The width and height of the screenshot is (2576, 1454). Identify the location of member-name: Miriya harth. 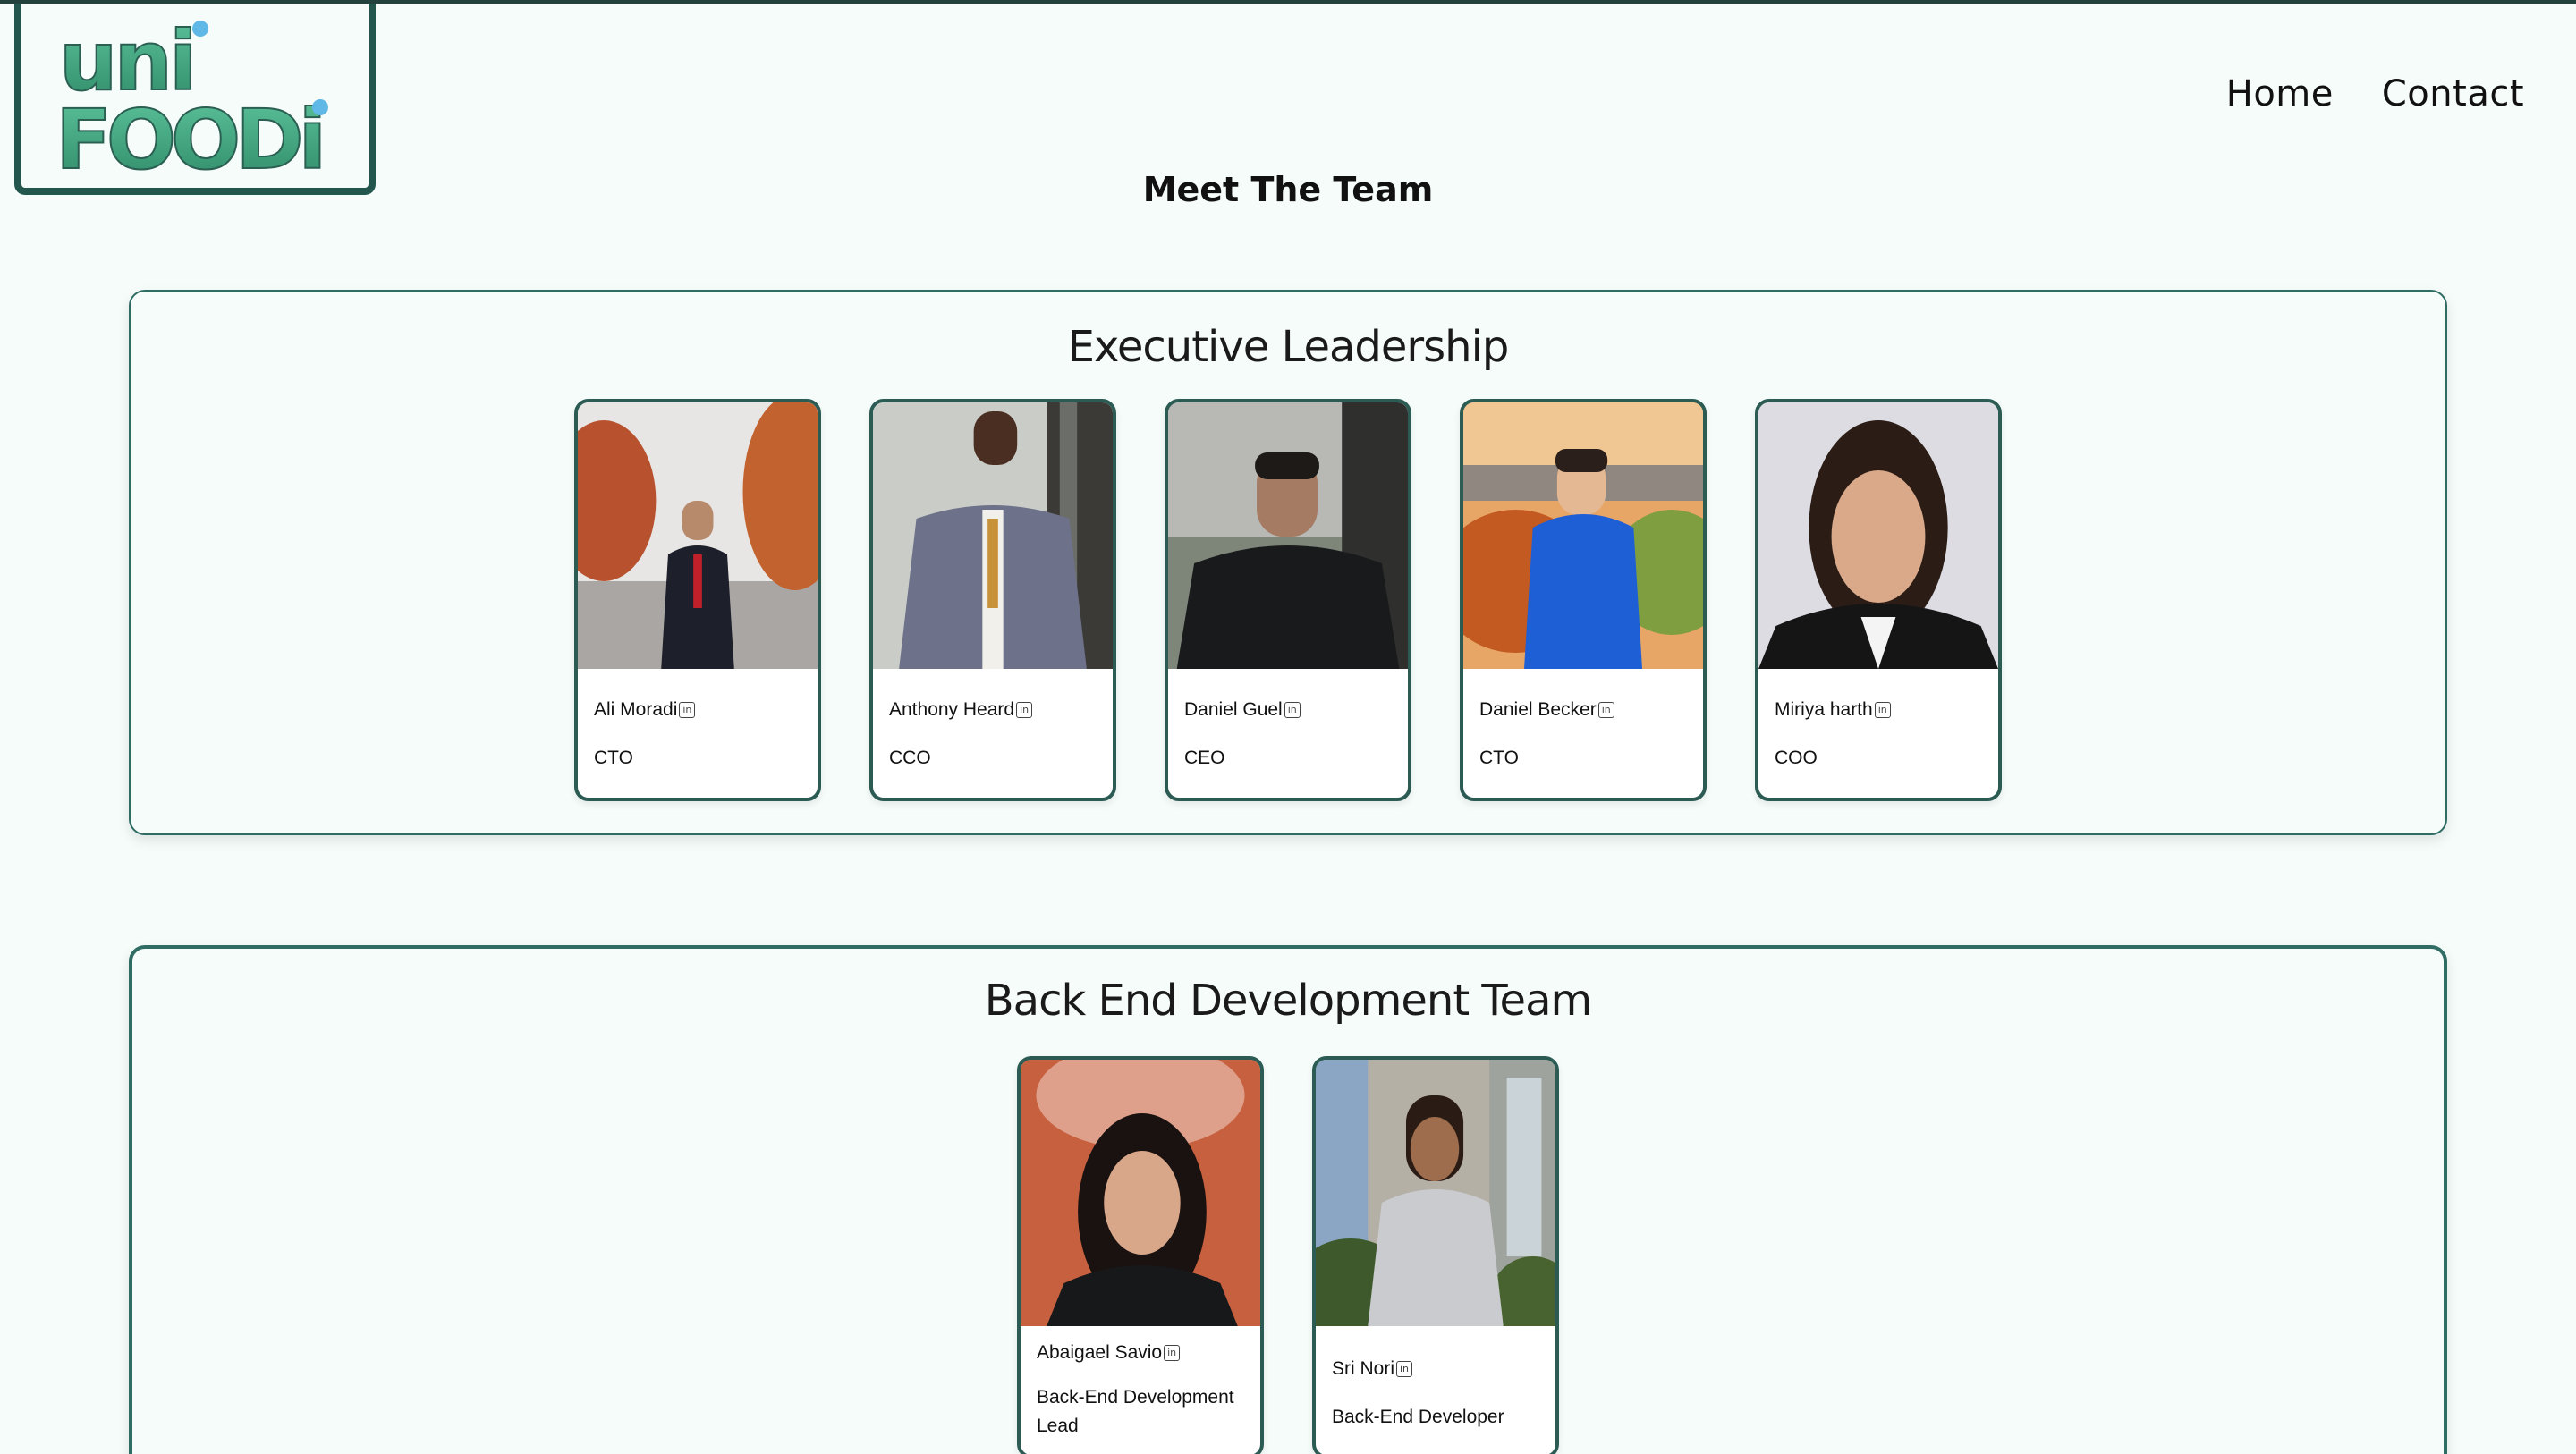
(1824, 710).